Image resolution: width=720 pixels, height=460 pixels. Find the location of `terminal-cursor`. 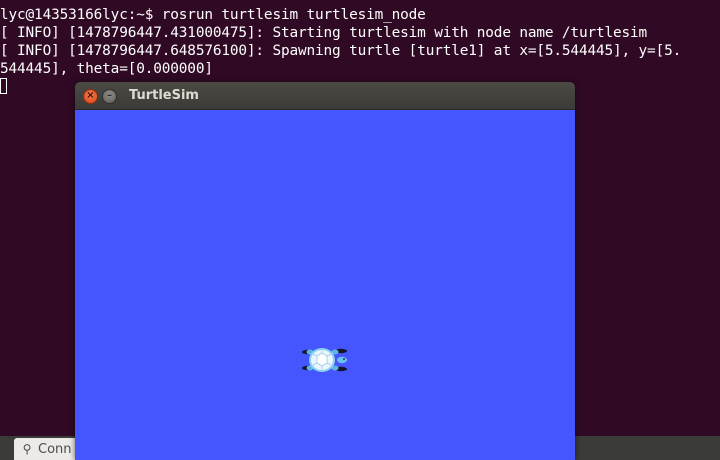

terminal-cursor is located at coordinates (3, 86).